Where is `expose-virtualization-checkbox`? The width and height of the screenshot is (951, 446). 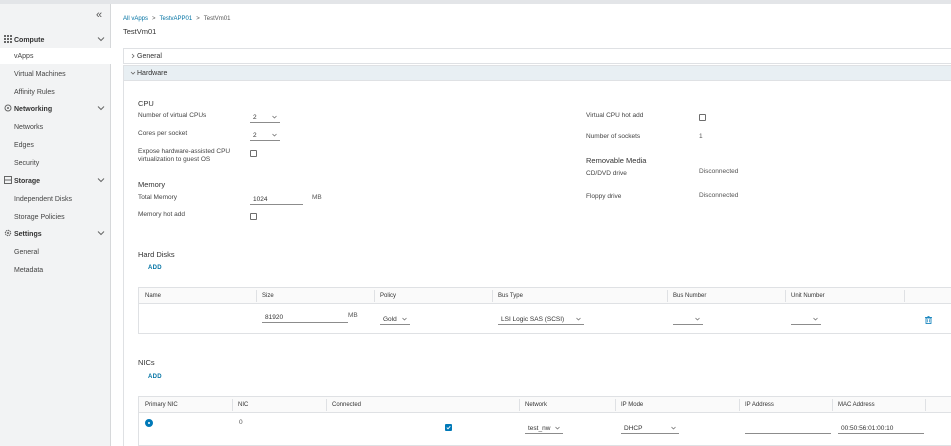
expose-virtualization-checkbox is located at coordinates (253, 153).